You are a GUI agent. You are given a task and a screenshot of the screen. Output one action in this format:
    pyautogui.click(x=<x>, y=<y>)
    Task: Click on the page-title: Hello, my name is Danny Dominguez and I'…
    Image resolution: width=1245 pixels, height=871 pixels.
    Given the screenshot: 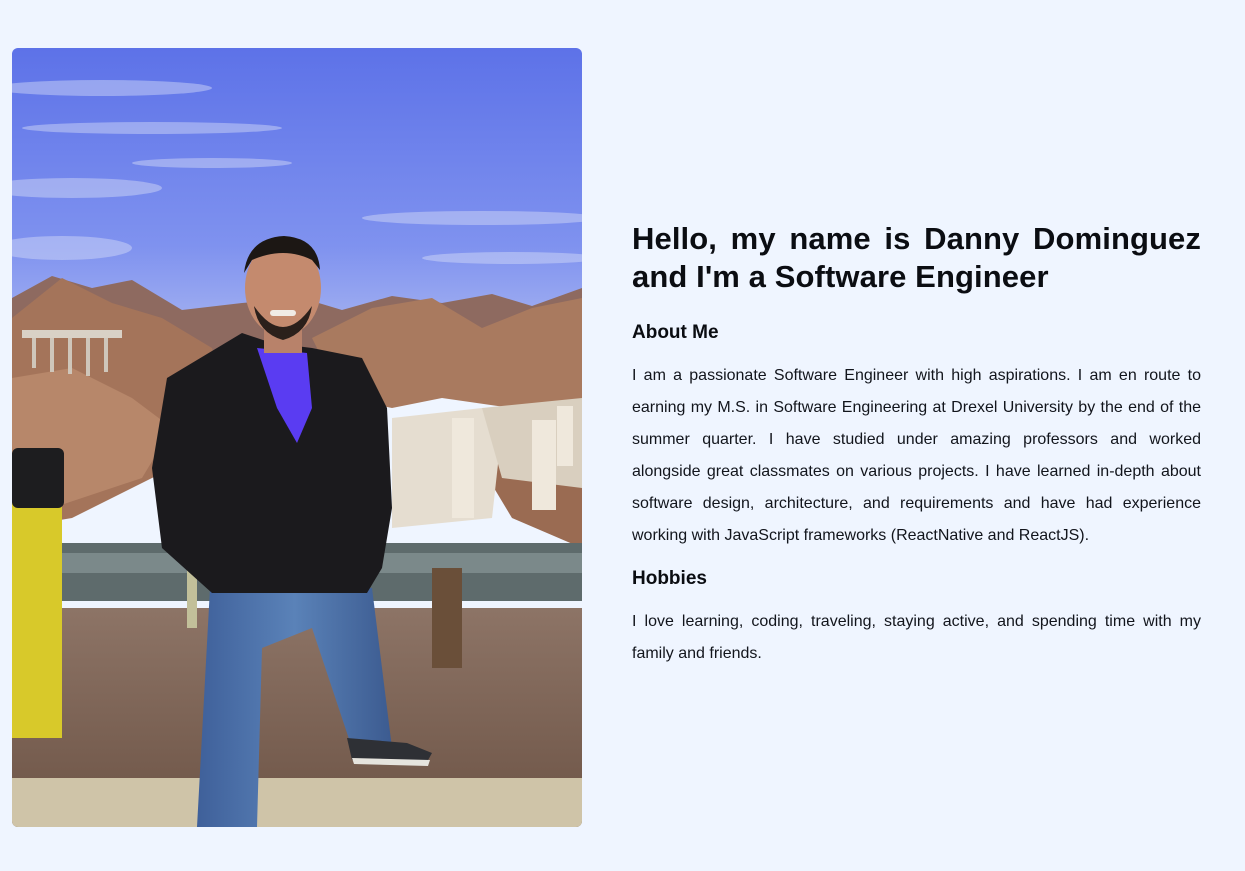 What is the action you would take?
    pyautogui.click(x=916, y=257)
    